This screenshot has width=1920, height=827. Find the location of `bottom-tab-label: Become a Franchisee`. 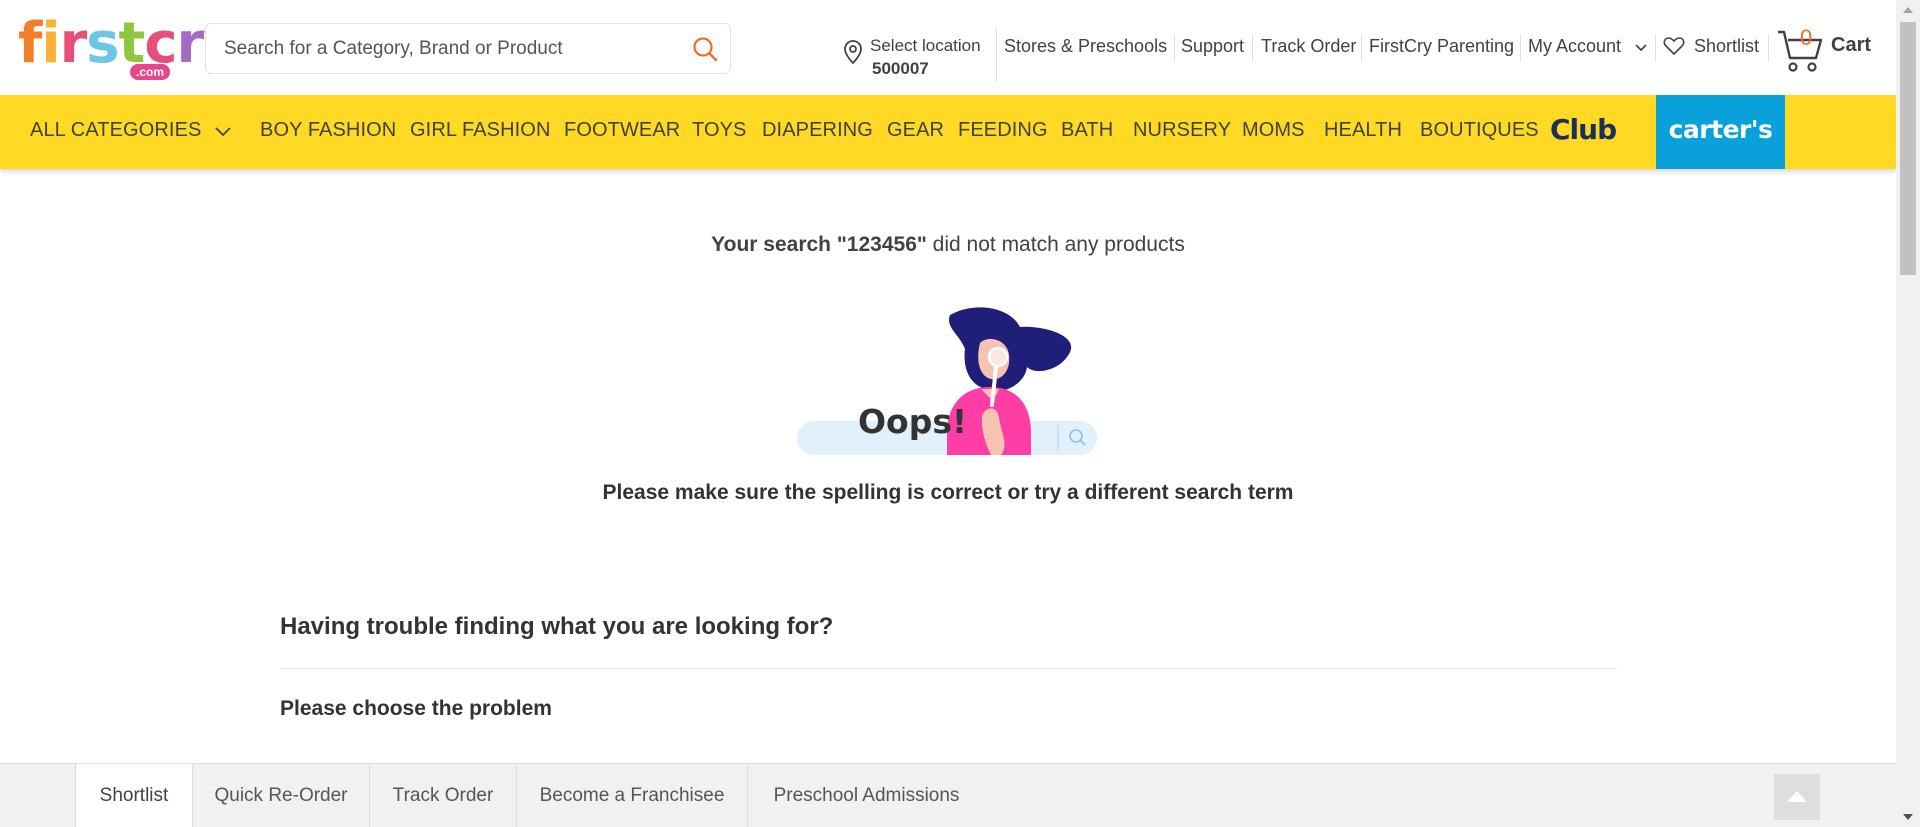

bottom-tab-label: Become a Franchisee is located at coordinates (632, 795).